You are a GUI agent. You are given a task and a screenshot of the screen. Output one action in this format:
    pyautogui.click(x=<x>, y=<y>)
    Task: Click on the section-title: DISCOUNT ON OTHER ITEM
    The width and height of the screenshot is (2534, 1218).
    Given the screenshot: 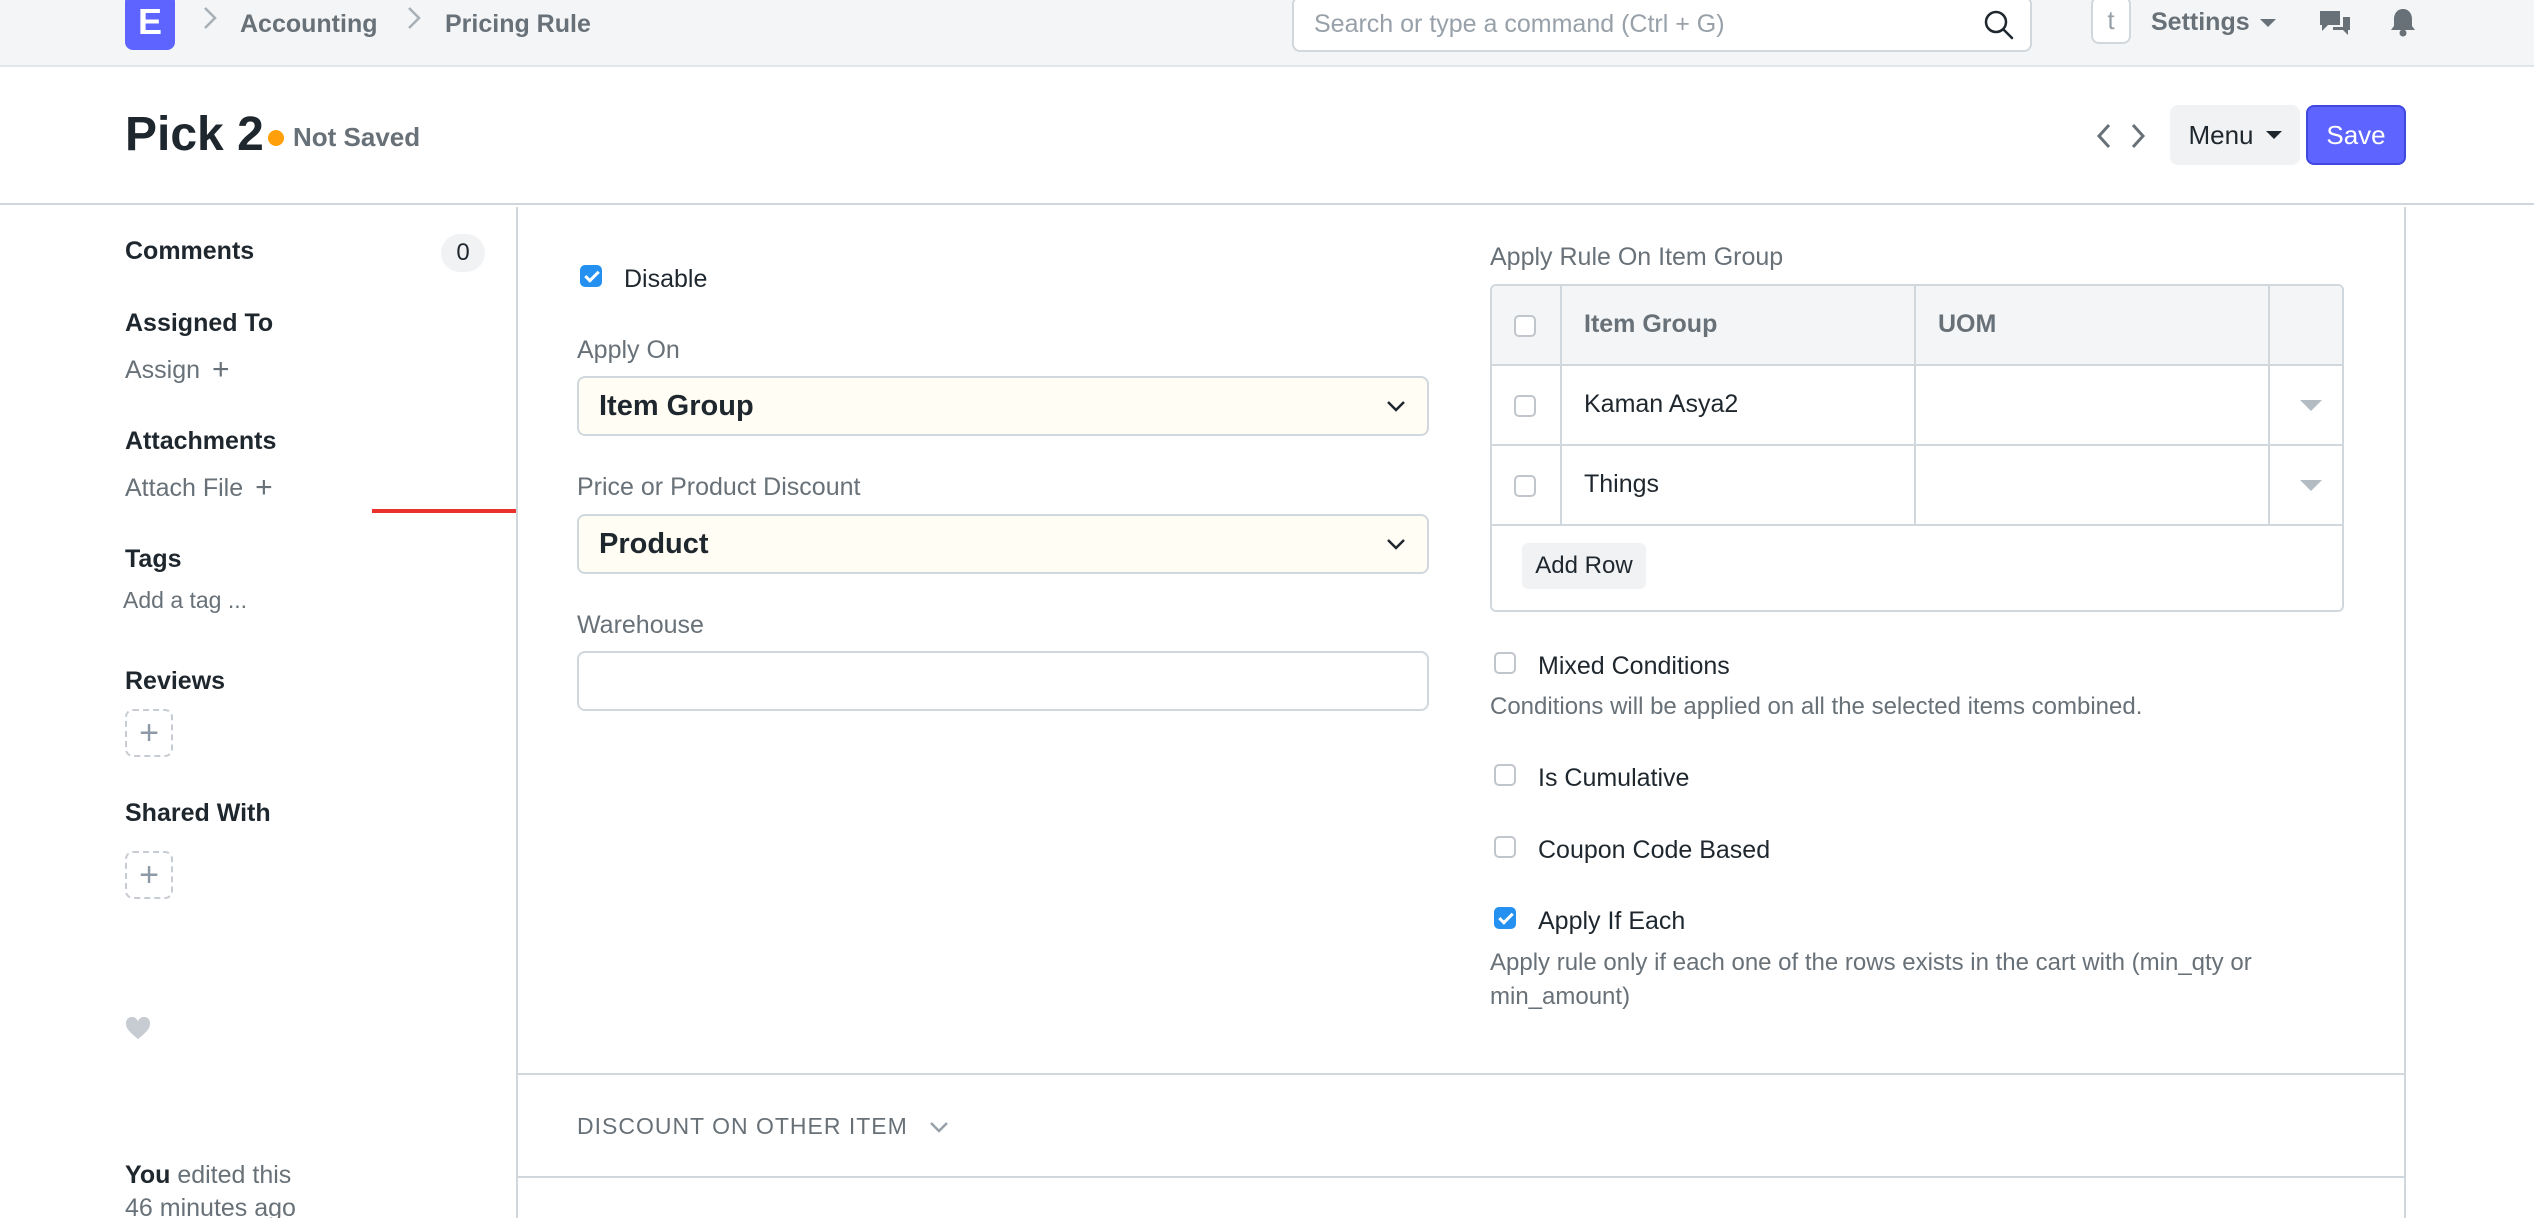 What is the action you would take?
    pyautogui.click(x=742, y=1126)
    